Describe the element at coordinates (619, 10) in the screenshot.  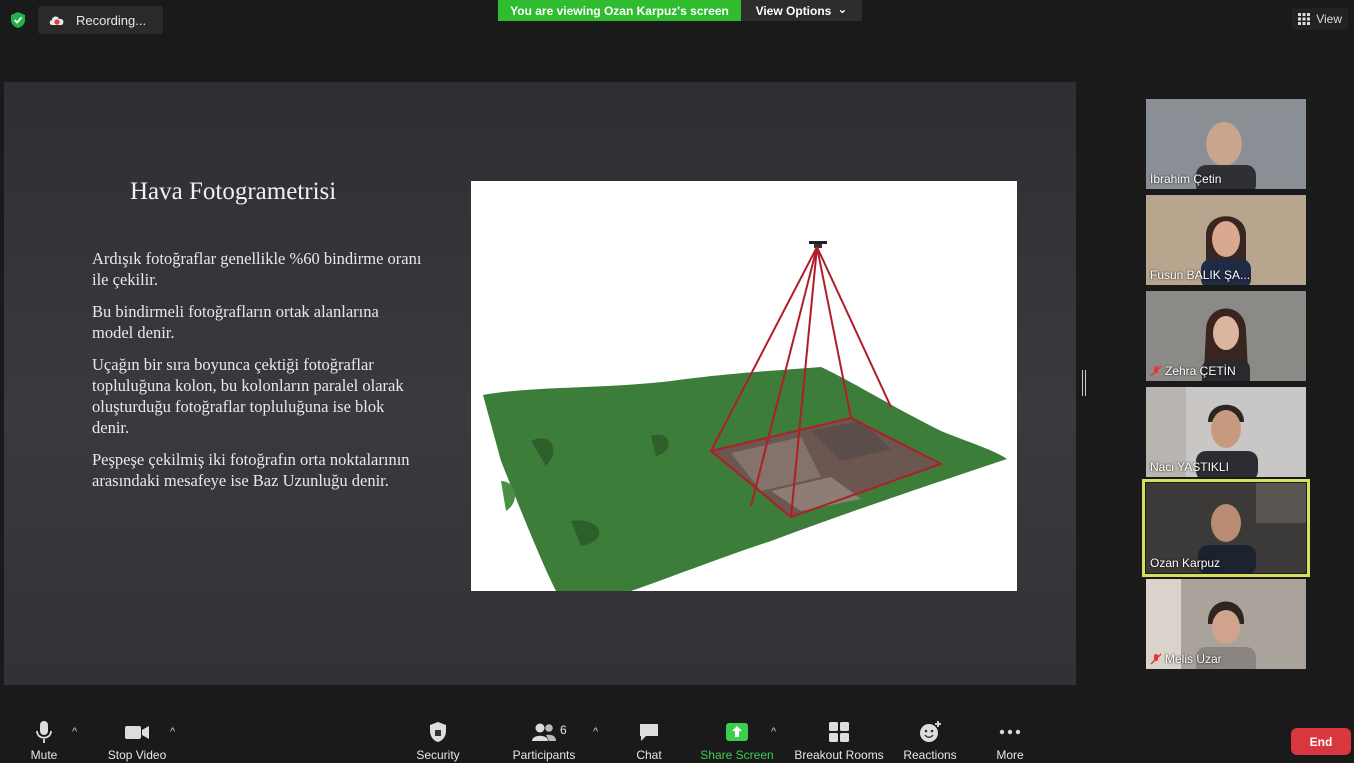
I see `viewing-screen-banner: You are viewing Ozan Karpuz's screen` at that location.